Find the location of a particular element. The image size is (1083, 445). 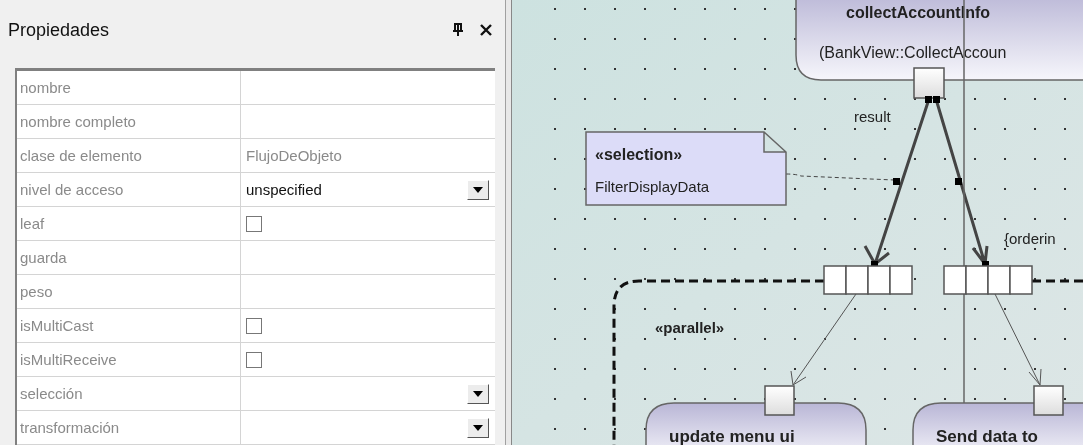

constraint-label: {orderin is located at coordinates (1030, 238).